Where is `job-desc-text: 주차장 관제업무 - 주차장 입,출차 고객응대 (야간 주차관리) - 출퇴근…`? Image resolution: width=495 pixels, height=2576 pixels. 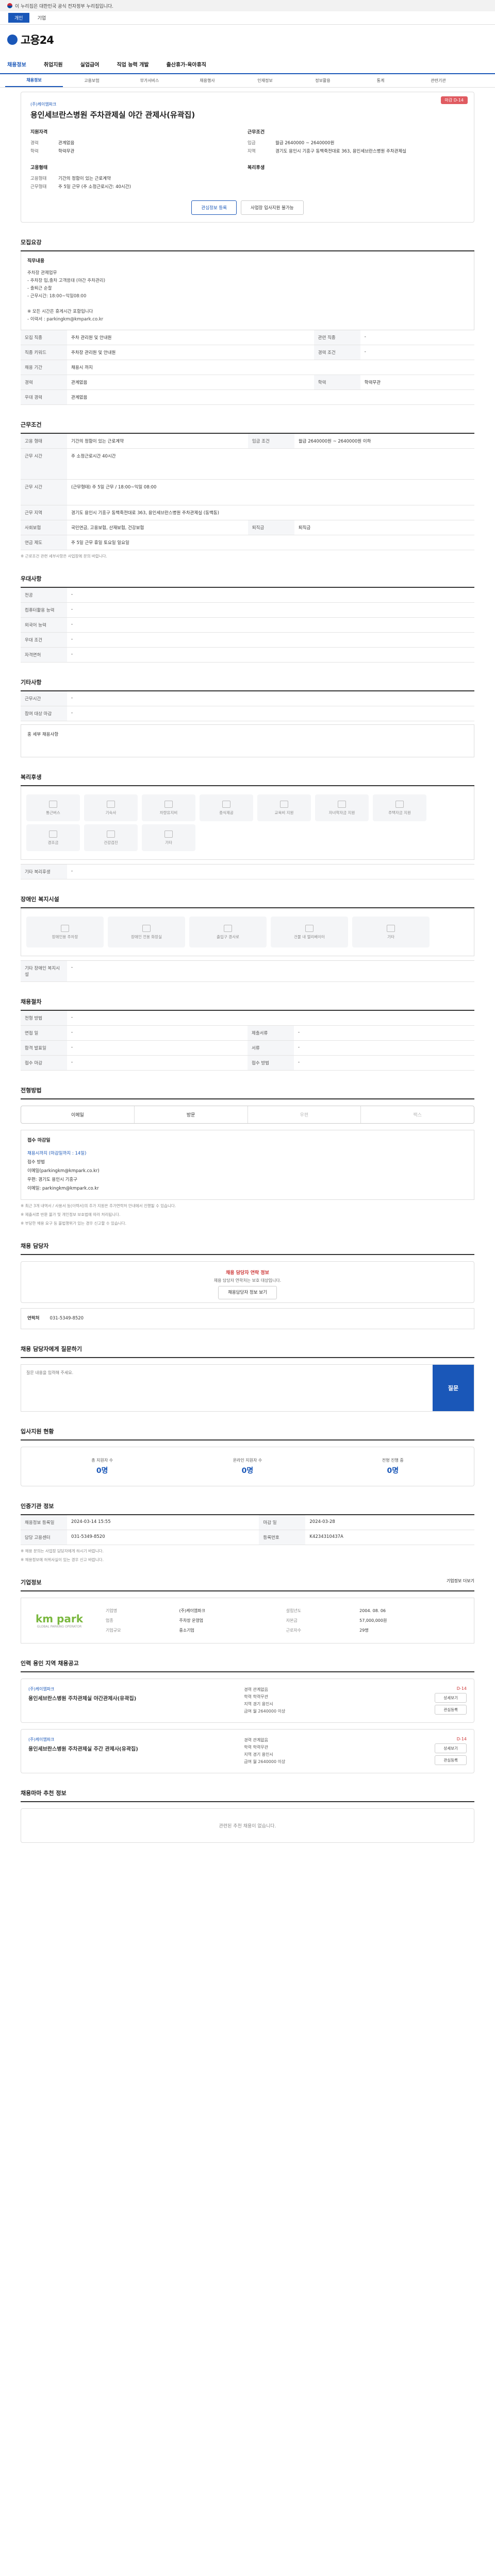 job-desc-text: 주차장 관제업무 - 주차장 입,출차 고객응대 (야간 주차관리) - 출퇴근… is located at coordinates (66, 296).